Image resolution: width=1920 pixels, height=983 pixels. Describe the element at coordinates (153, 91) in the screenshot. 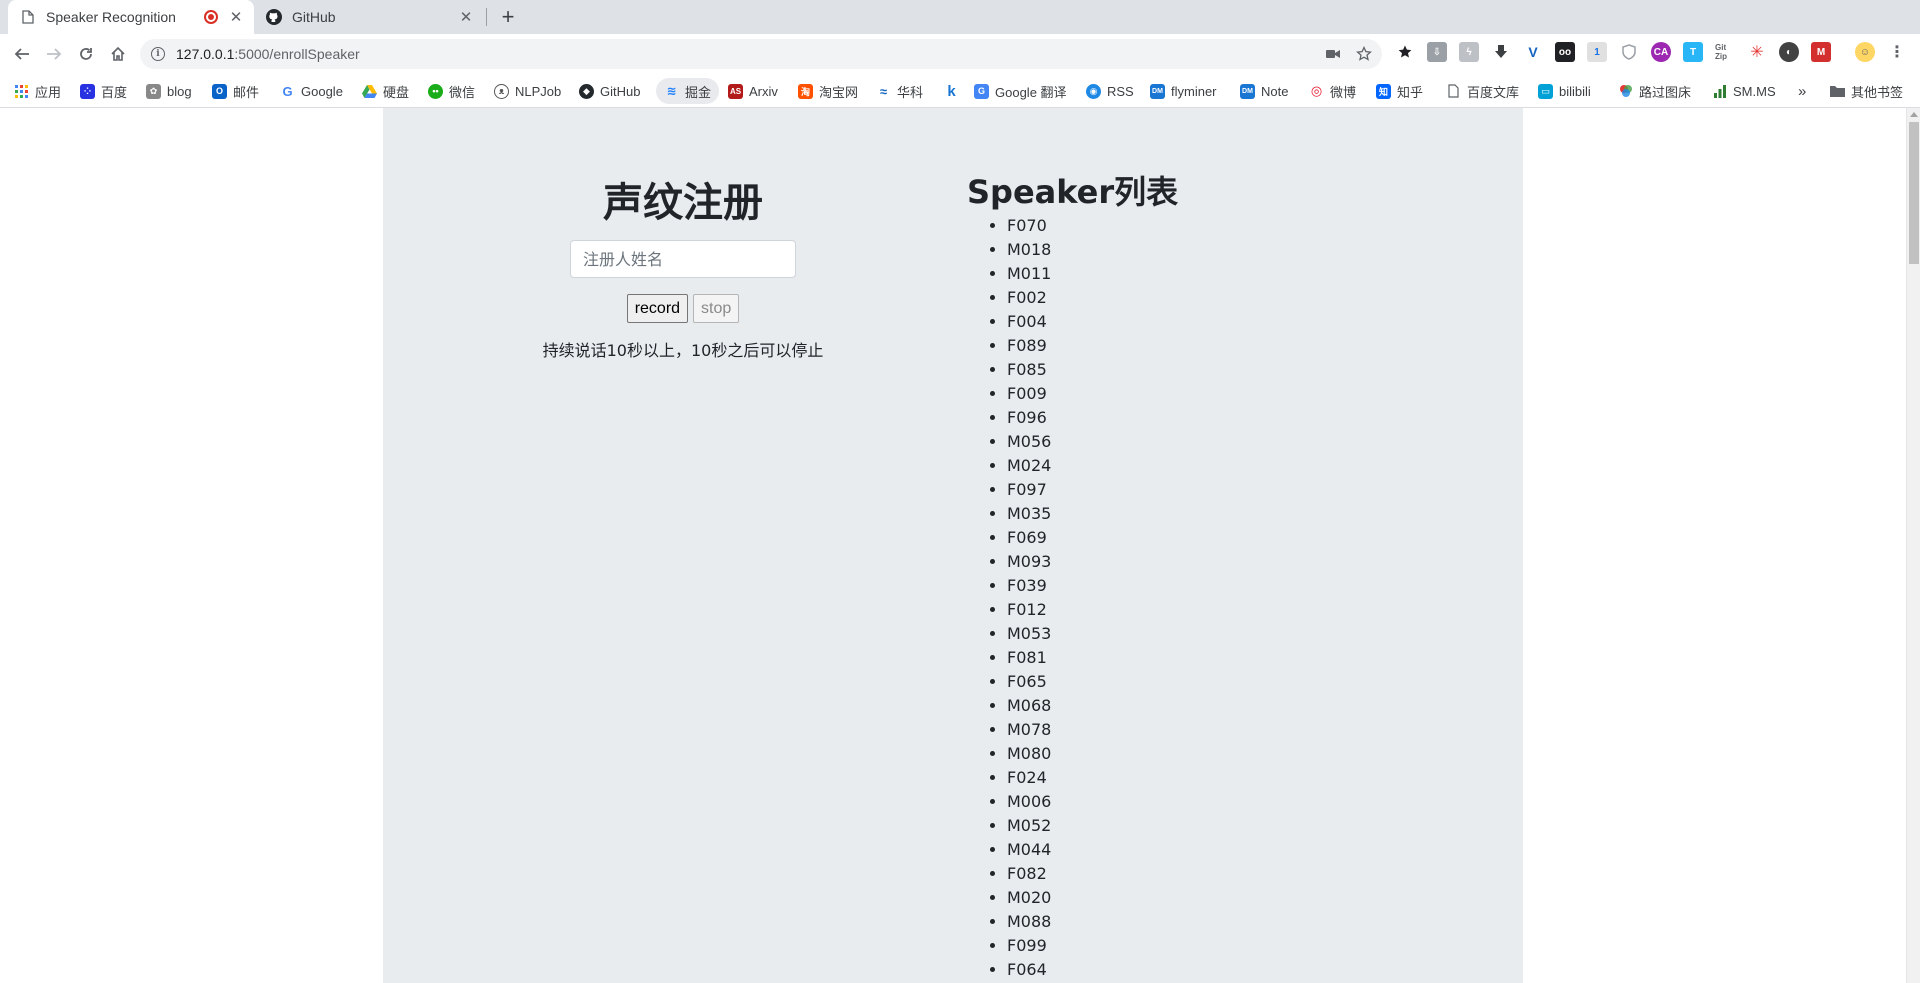

I see `blog-icon: ✿` at that location.